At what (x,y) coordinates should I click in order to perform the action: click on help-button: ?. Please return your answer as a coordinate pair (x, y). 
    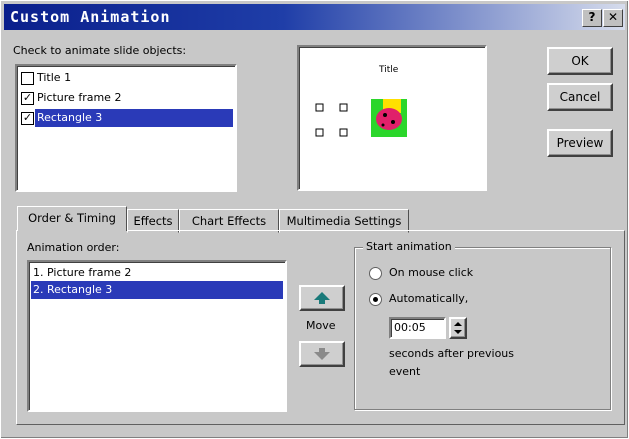
    Looking at the image, I should click on (592, 18).